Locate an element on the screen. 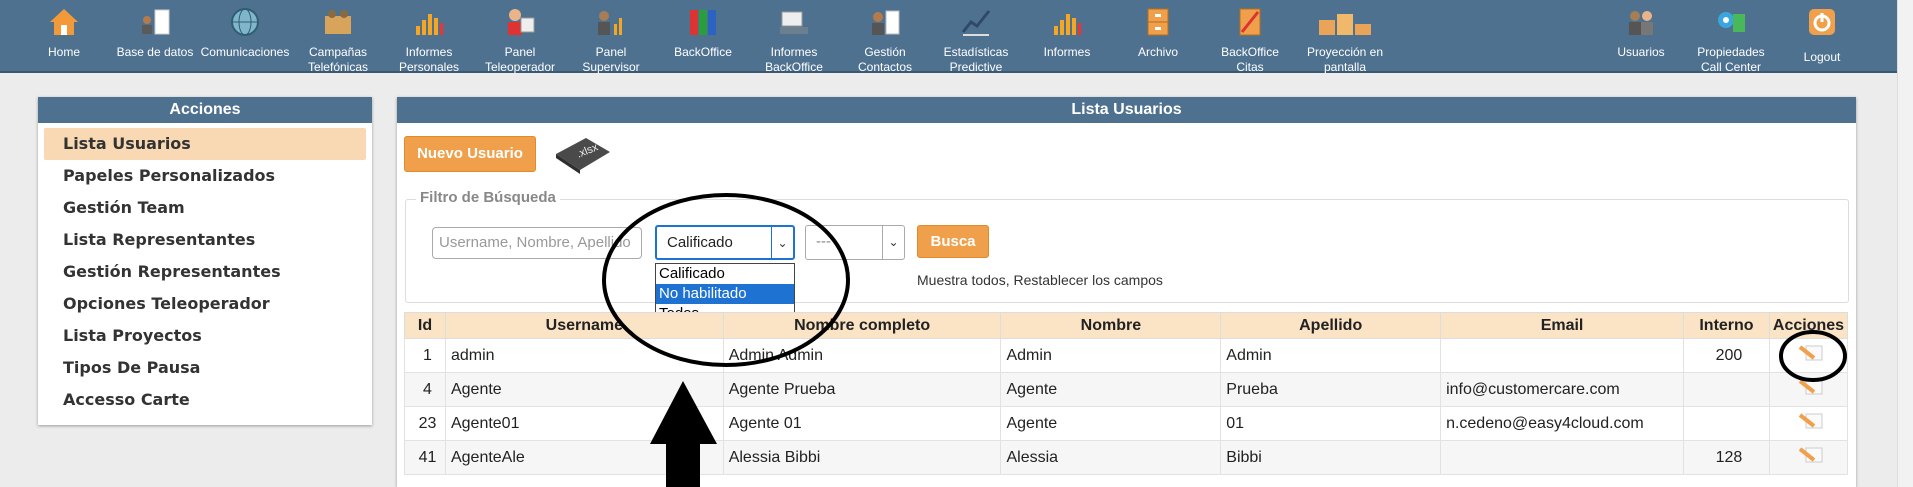 This screenshot has height=487, width=1913. line-chart-icon is located at coordinates (976, 23).